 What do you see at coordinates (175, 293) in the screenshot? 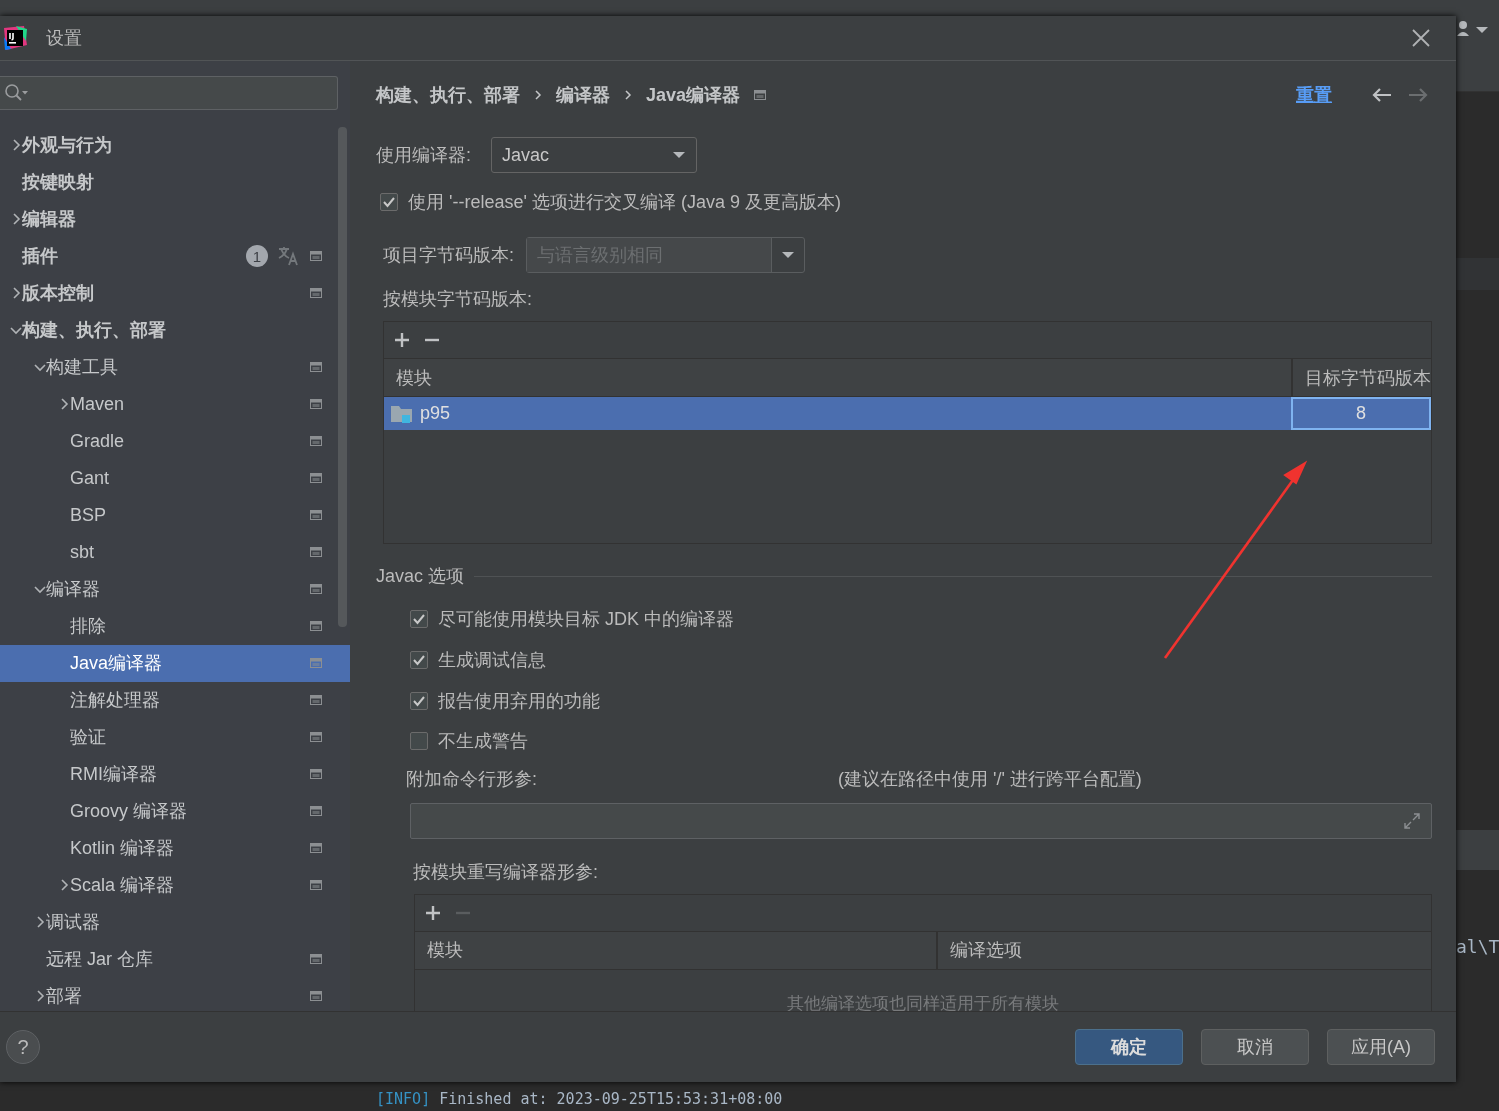
I see `sidebar-item: 版本控制` at bounding box center [175, 293].